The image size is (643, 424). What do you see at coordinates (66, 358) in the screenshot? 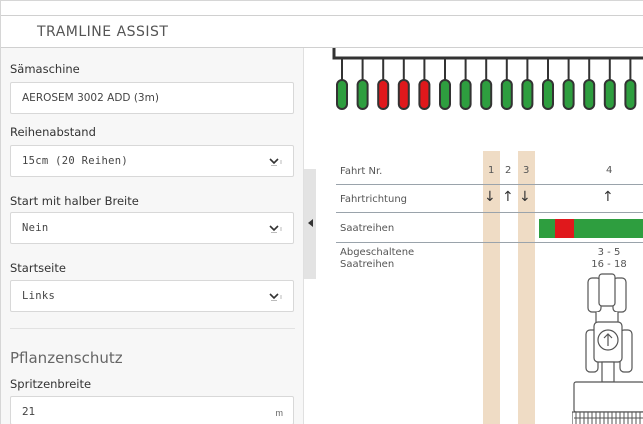
I see `crop-protection-title: Pflanzenschutz` at bounding box center [66, 358].